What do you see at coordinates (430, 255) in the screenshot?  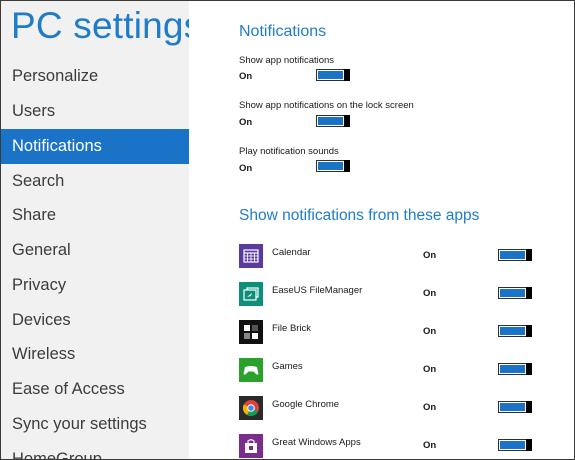 I see `app-state-calendar: On` at bounding box center [430, 255].